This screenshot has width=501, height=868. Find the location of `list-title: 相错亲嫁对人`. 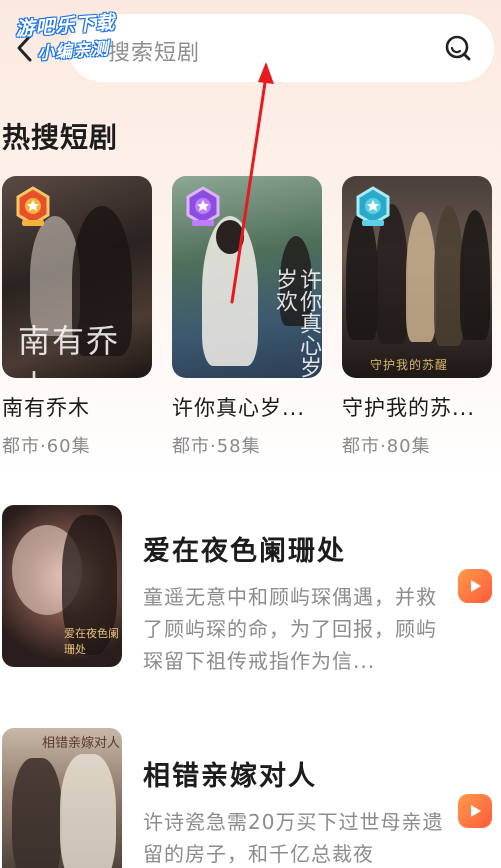

list-title: 相错亲嫁对人 is located at coordinates (230, 776).